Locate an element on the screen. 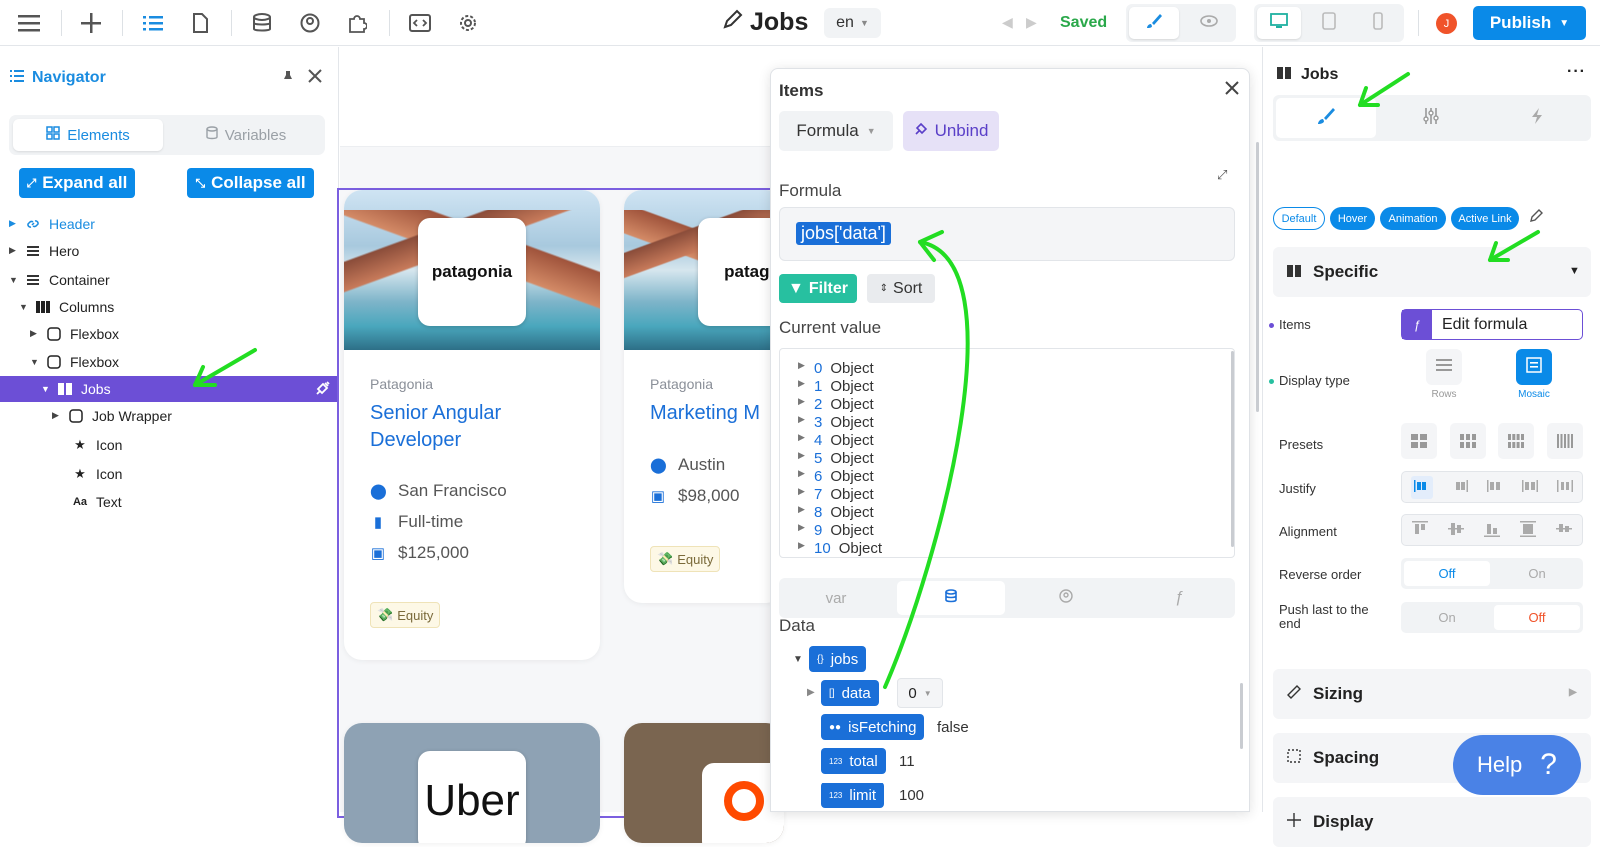 This screenshot has height=847, width=1600. state-active-link: Active Link is located at coordinates (1485, 218).